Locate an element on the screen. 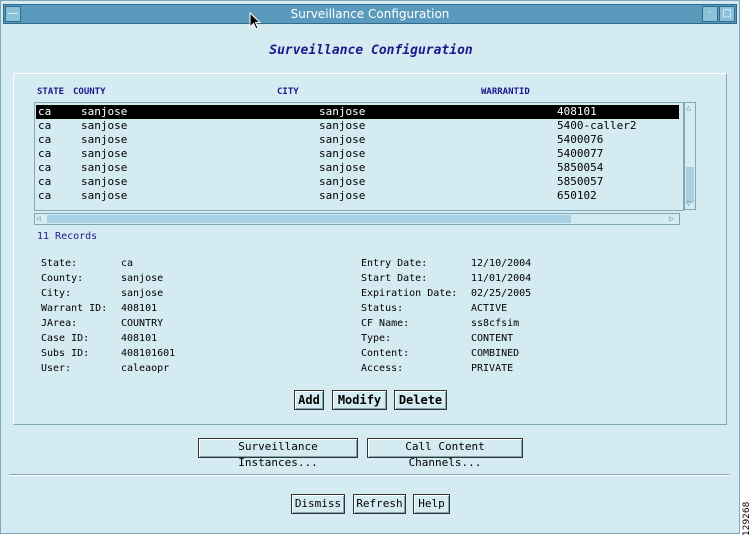 The width and height of the screenshot is (753, 536). state-label: State: is located at coordinates (59, 263).